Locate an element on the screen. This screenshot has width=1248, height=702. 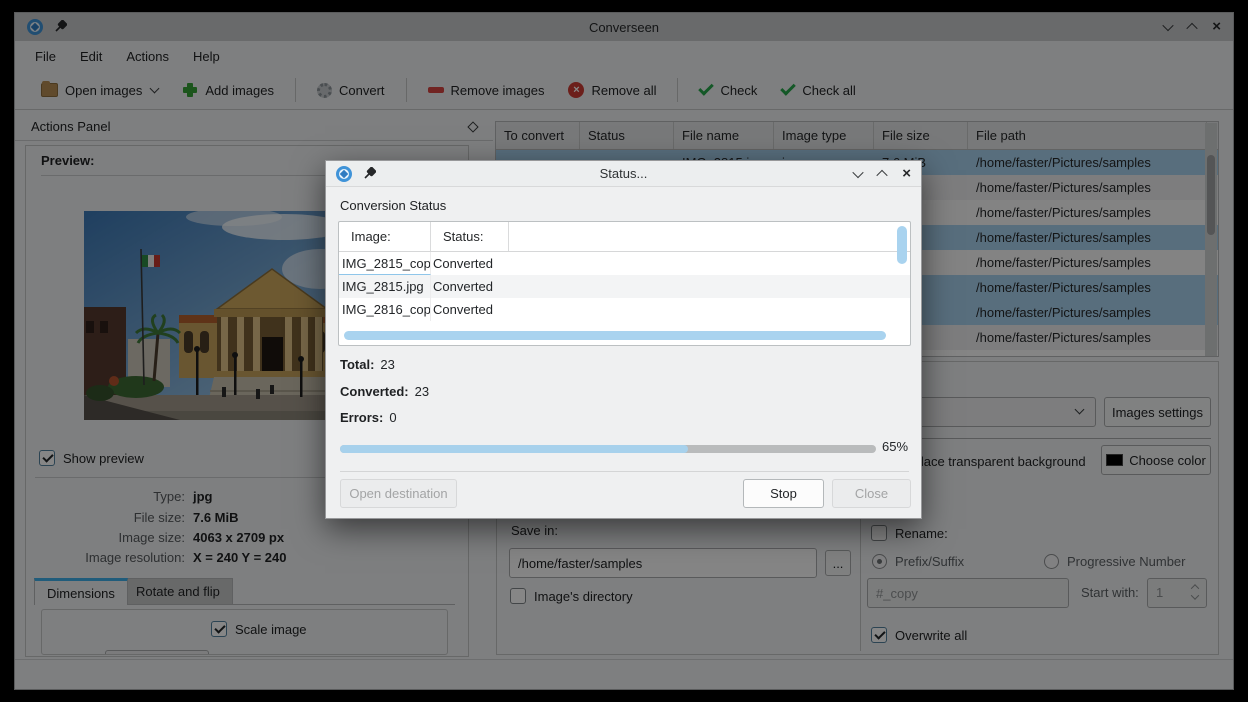
conversion-table-header: Image: Status: is located at coordinates (624, 237).